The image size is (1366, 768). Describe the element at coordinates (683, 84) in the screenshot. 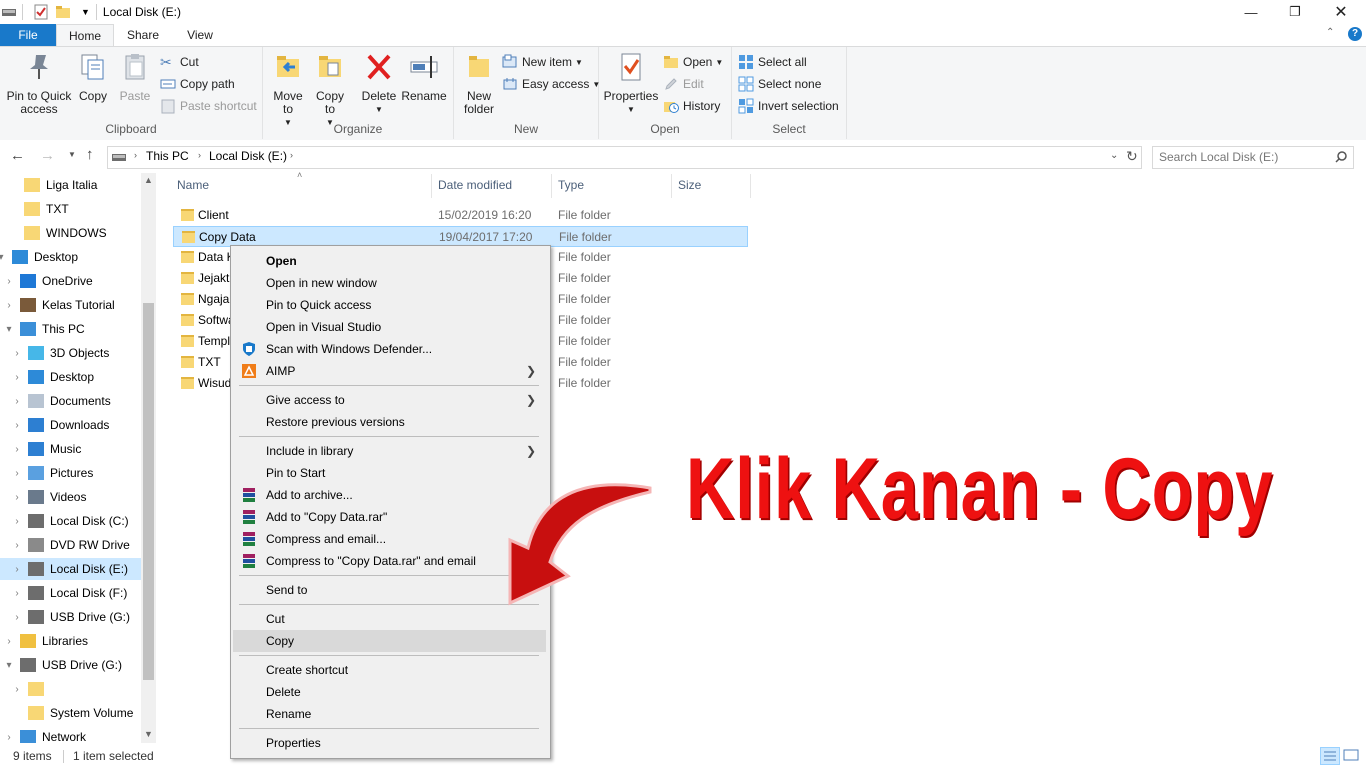

I see `edit-button: Edit` at that location.